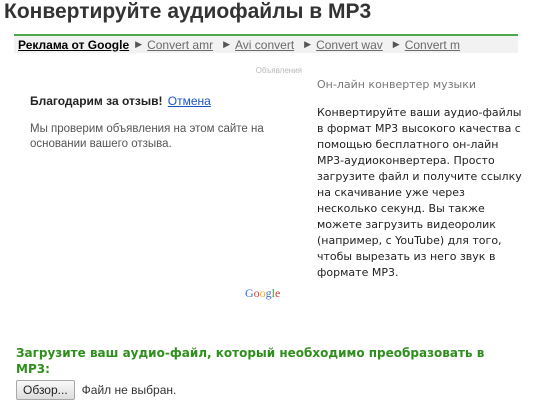 The width and height of the screenshot is (535, 402). What do you see at coordinates (188, 11) in the screenshot?
I see `page-title: Конвертируйте аудиофайлы в MP3` at bounding box center [188, 11].